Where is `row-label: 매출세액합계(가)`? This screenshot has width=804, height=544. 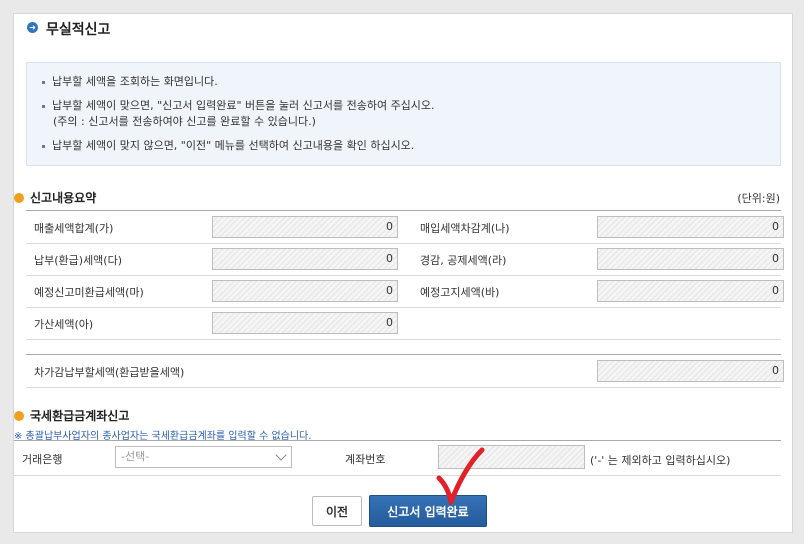 row-label: 매출세액합계(가) is located at coordinates (74, 228).